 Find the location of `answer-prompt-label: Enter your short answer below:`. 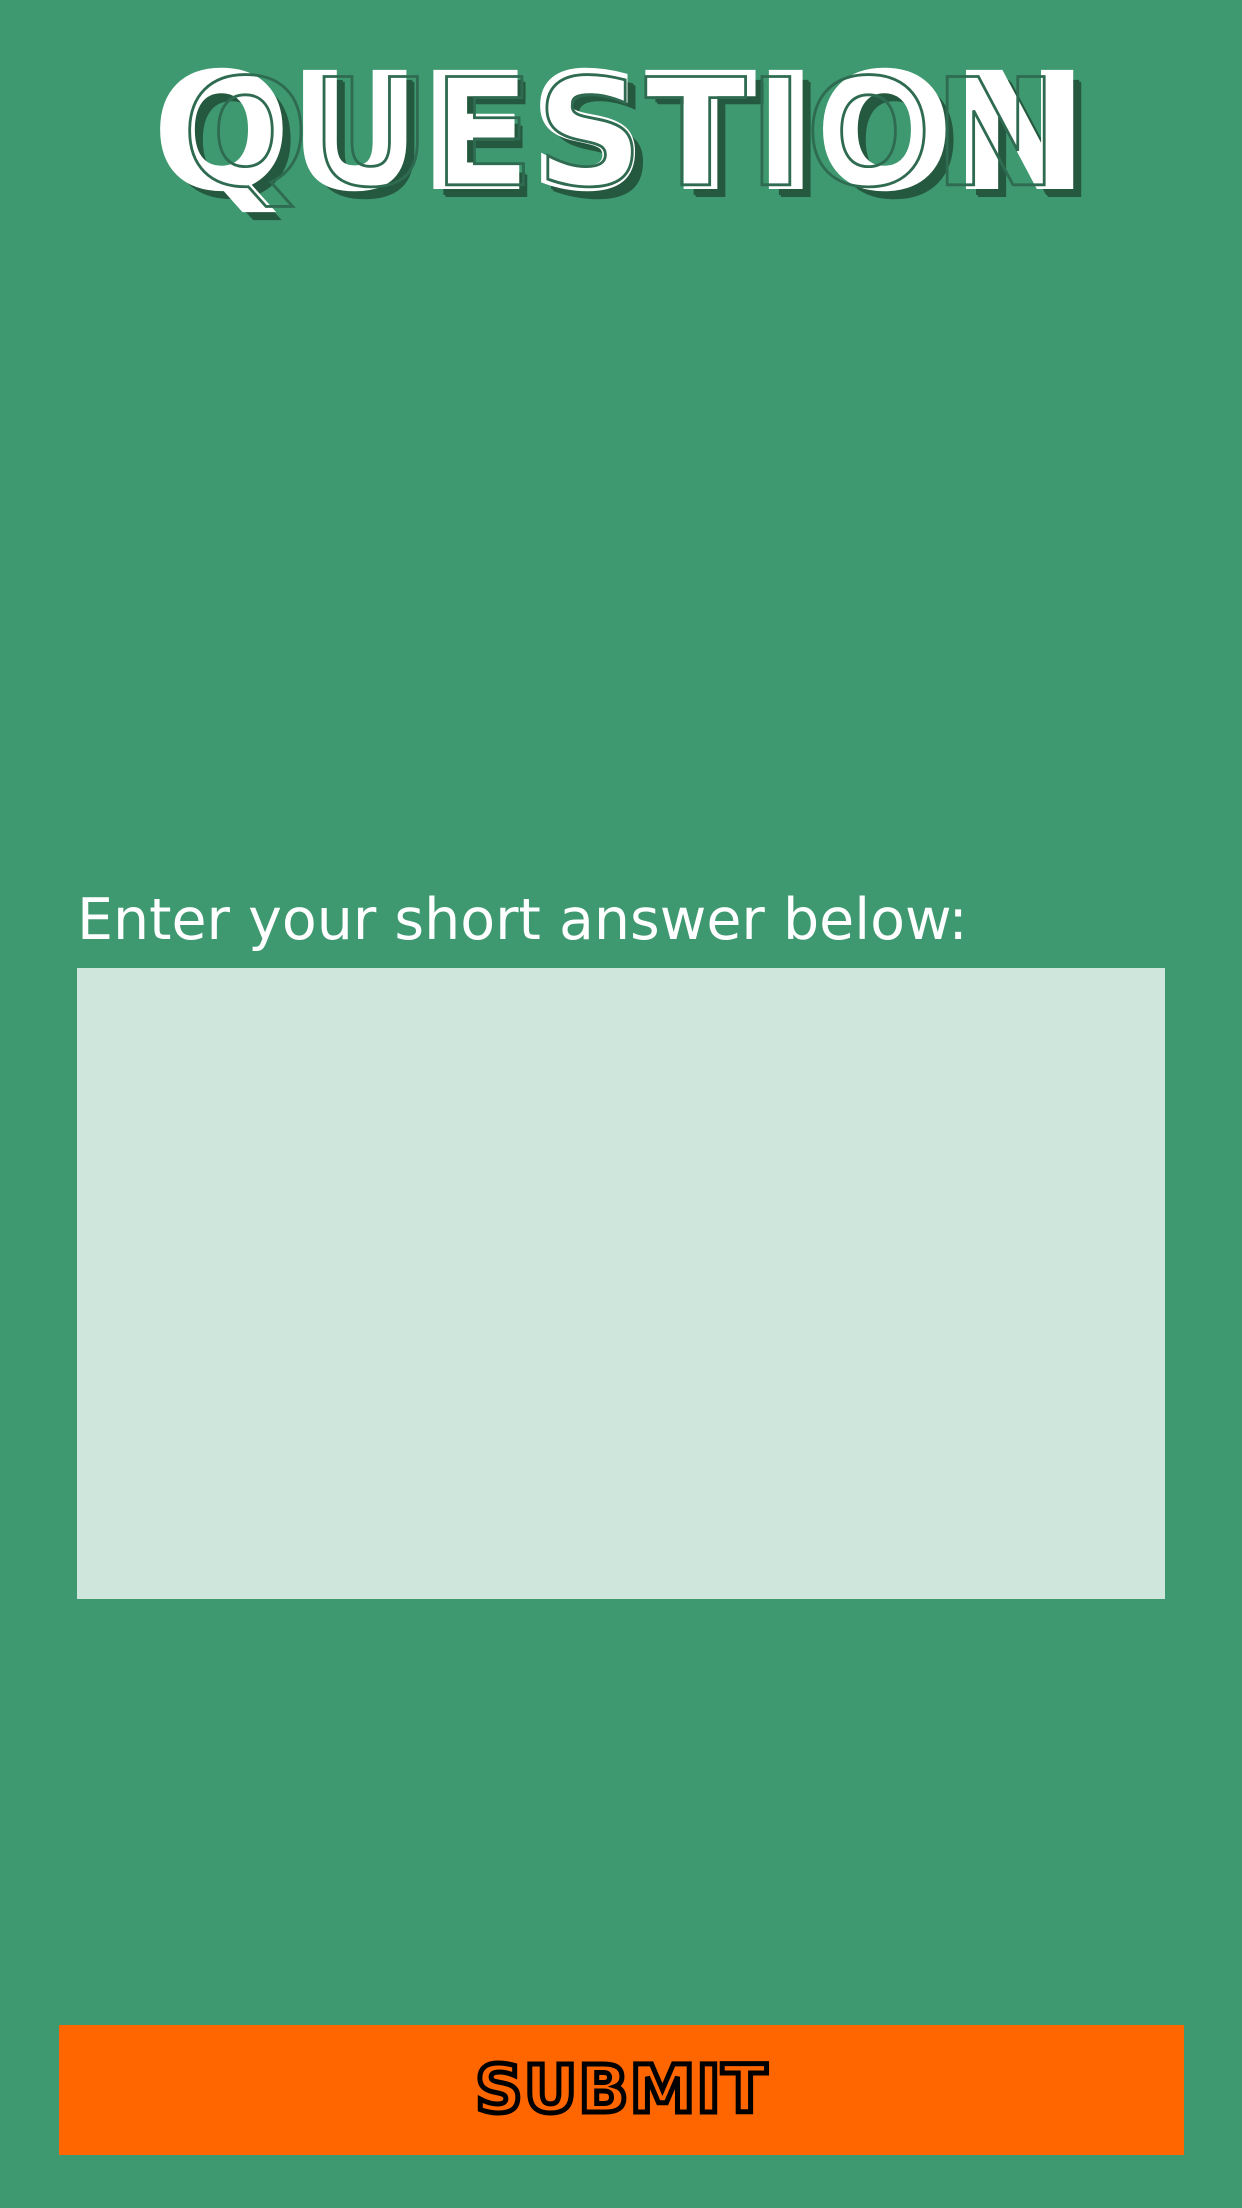

answer-prompt-label: Enter your short answer below: is located at coordinates (522, 920).